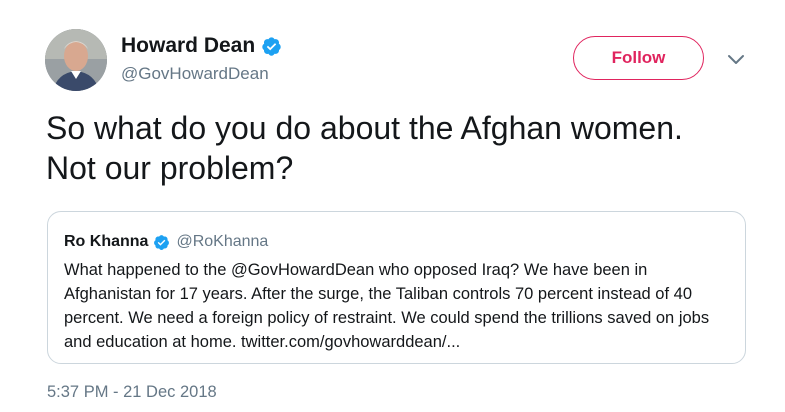  Describe the element at coordinates (132, 392) in the screenshot. I see `tweet-timestamp: 5:37 PM - 21 Dec 2018` at that location.